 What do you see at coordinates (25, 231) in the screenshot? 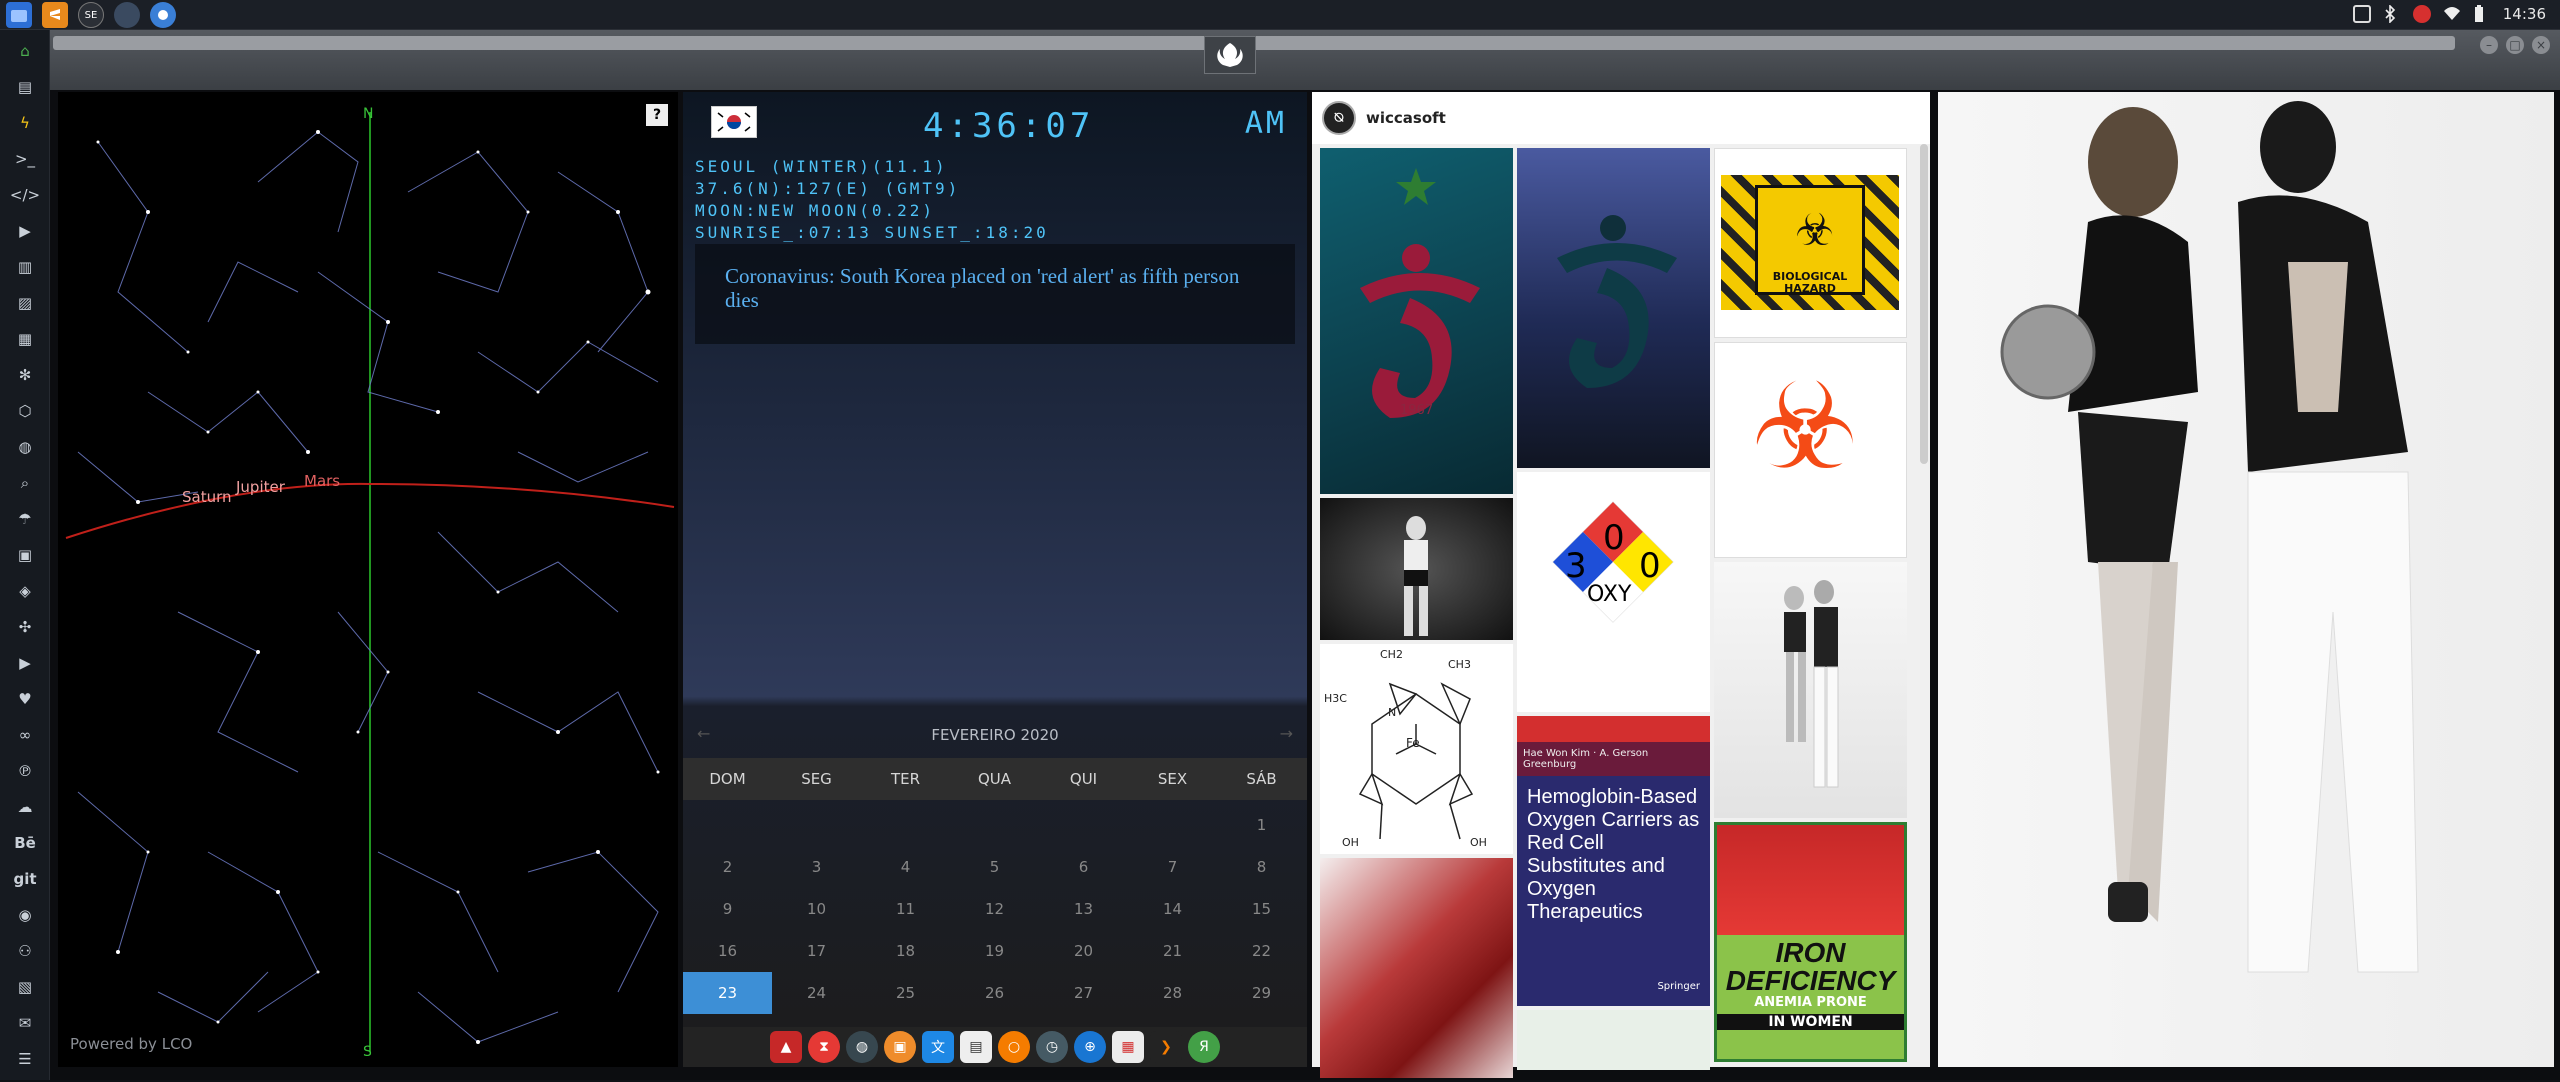
I see `play-icon: ▶` at bounding box center [25, 231].